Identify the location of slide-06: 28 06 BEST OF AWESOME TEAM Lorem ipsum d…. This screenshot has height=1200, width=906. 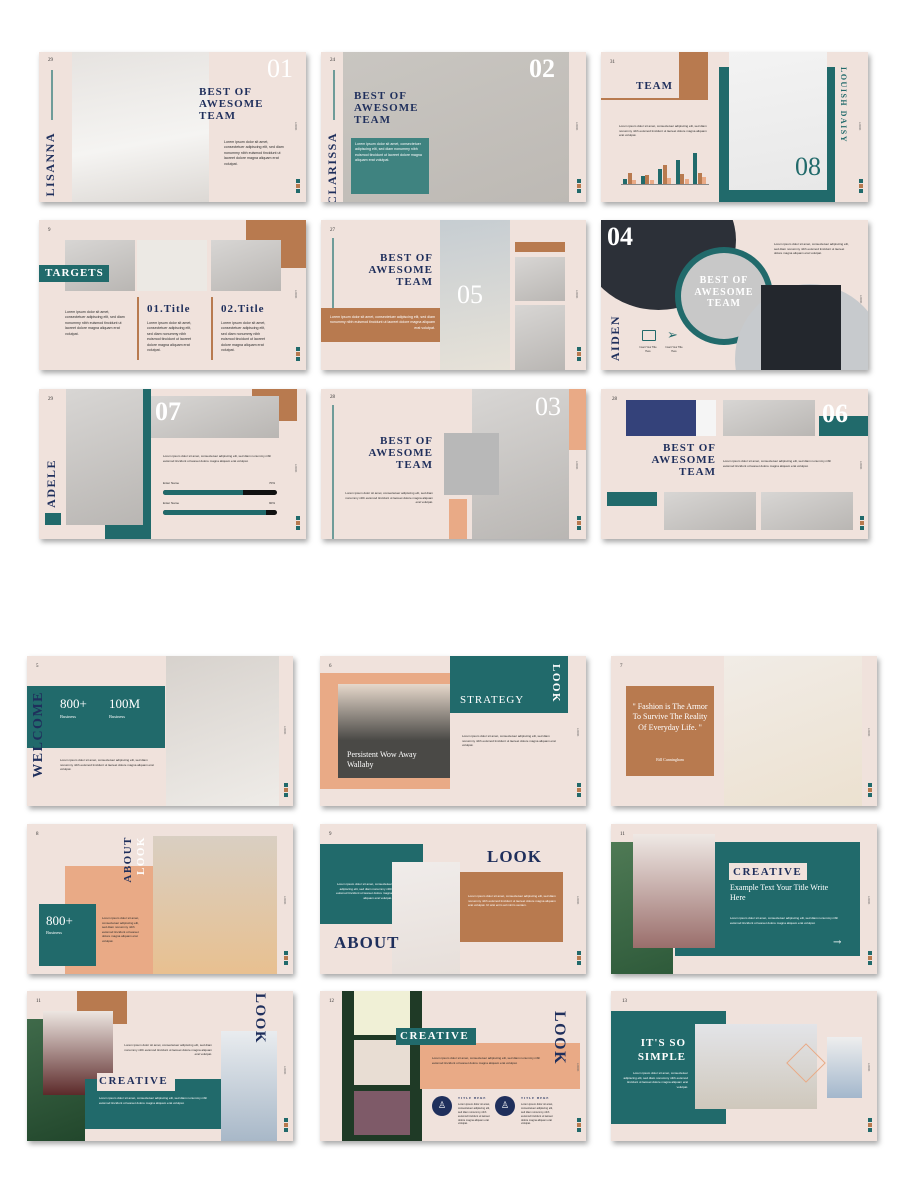
(734, 464).